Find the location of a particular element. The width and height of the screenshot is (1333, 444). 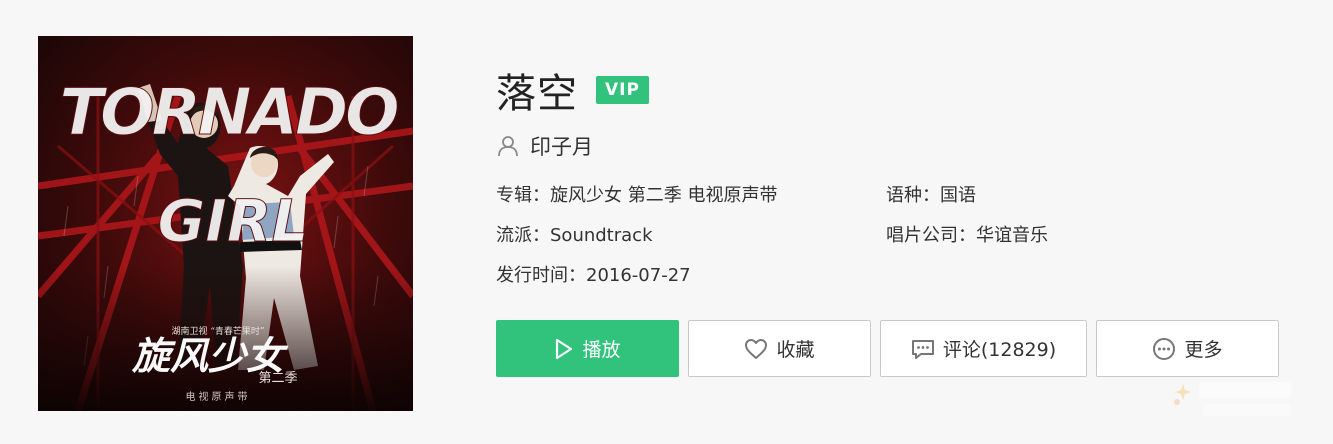

more-button: 更多 is located at coordinates (1187, 348).